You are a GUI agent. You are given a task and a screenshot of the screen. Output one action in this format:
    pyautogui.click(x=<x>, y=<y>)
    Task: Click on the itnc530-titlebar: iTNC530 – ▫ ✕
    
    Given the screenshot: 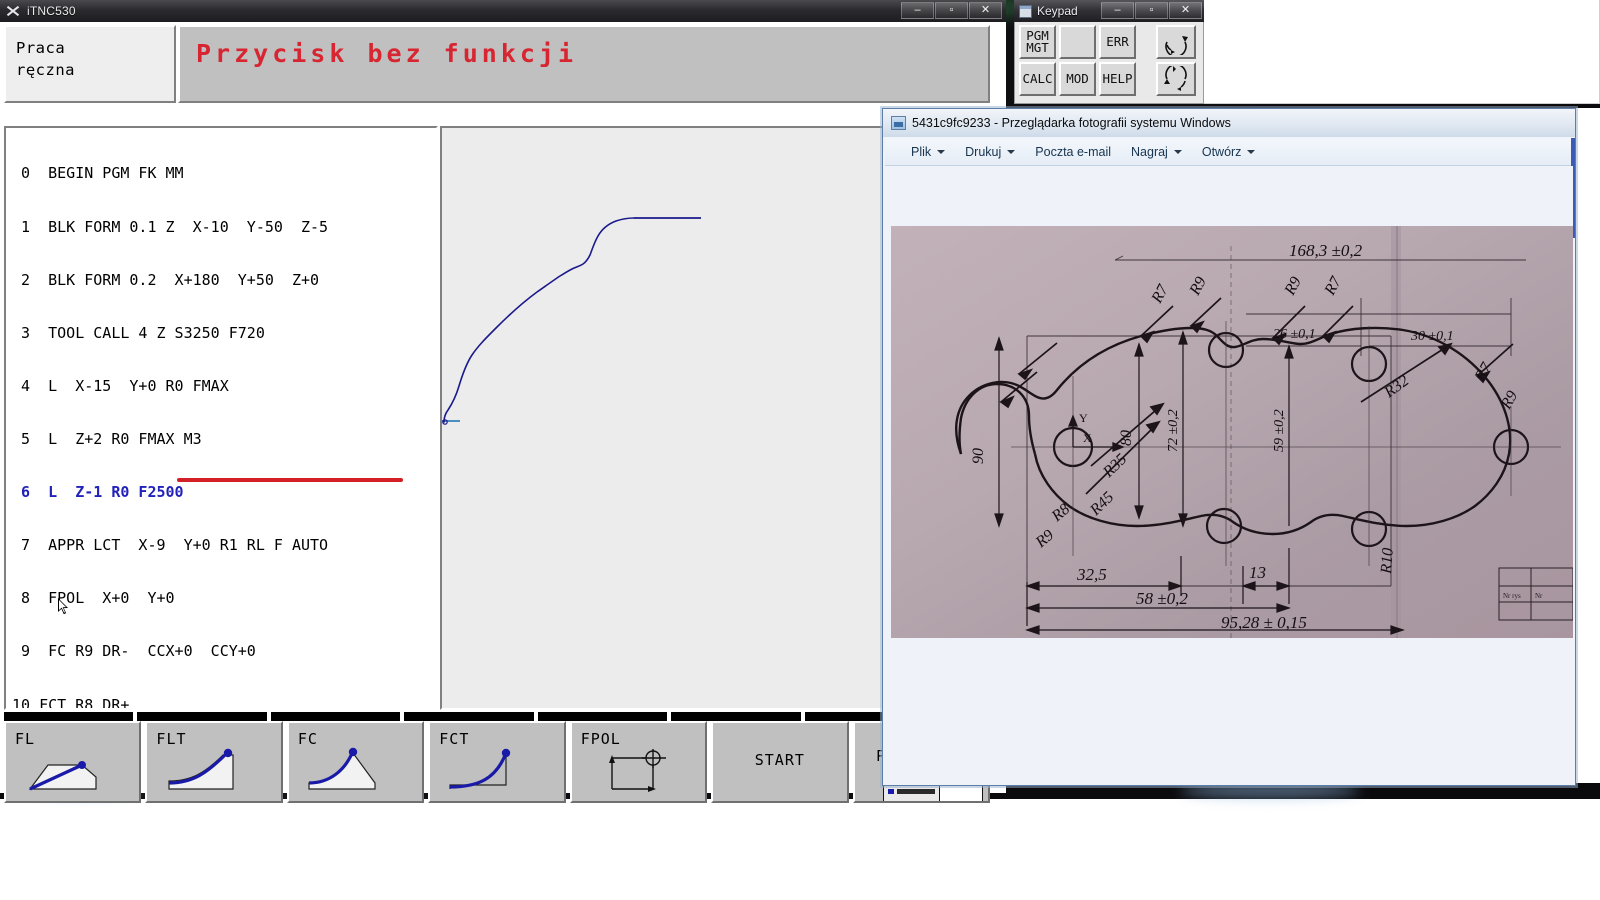 What is the action you would take?
    pyautogui.click(x=503, y=11)
    